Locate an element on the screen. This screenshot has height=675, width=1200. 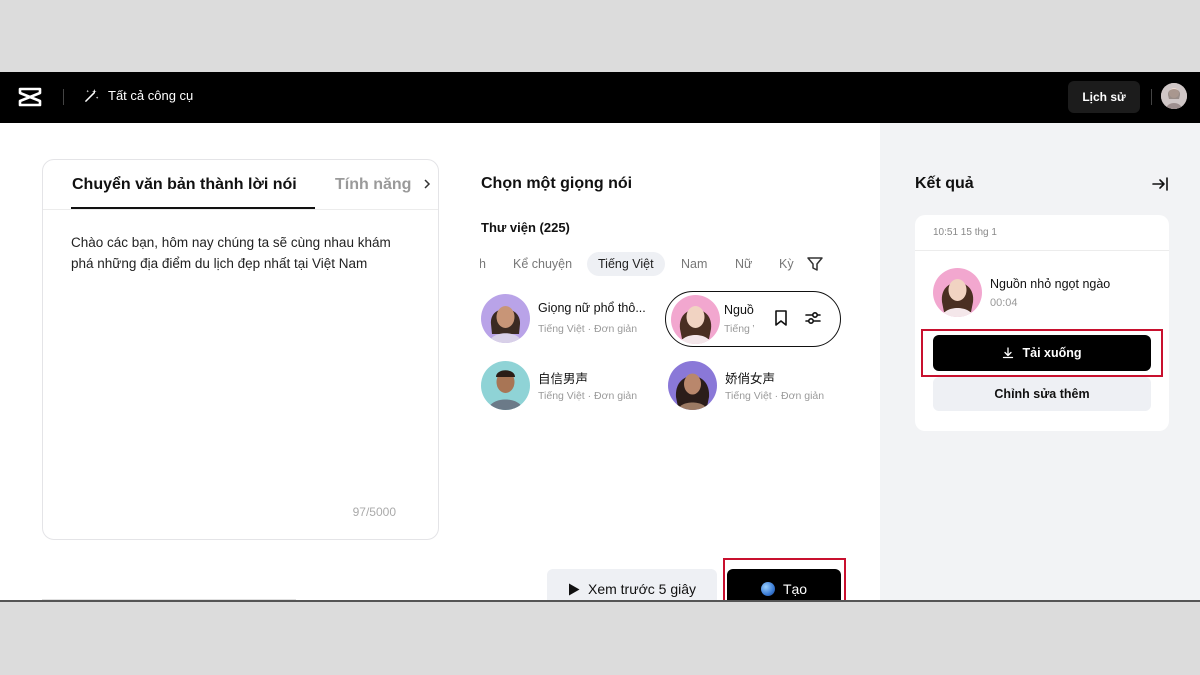
active-tab-indicator is located at coordinates (193, 208).